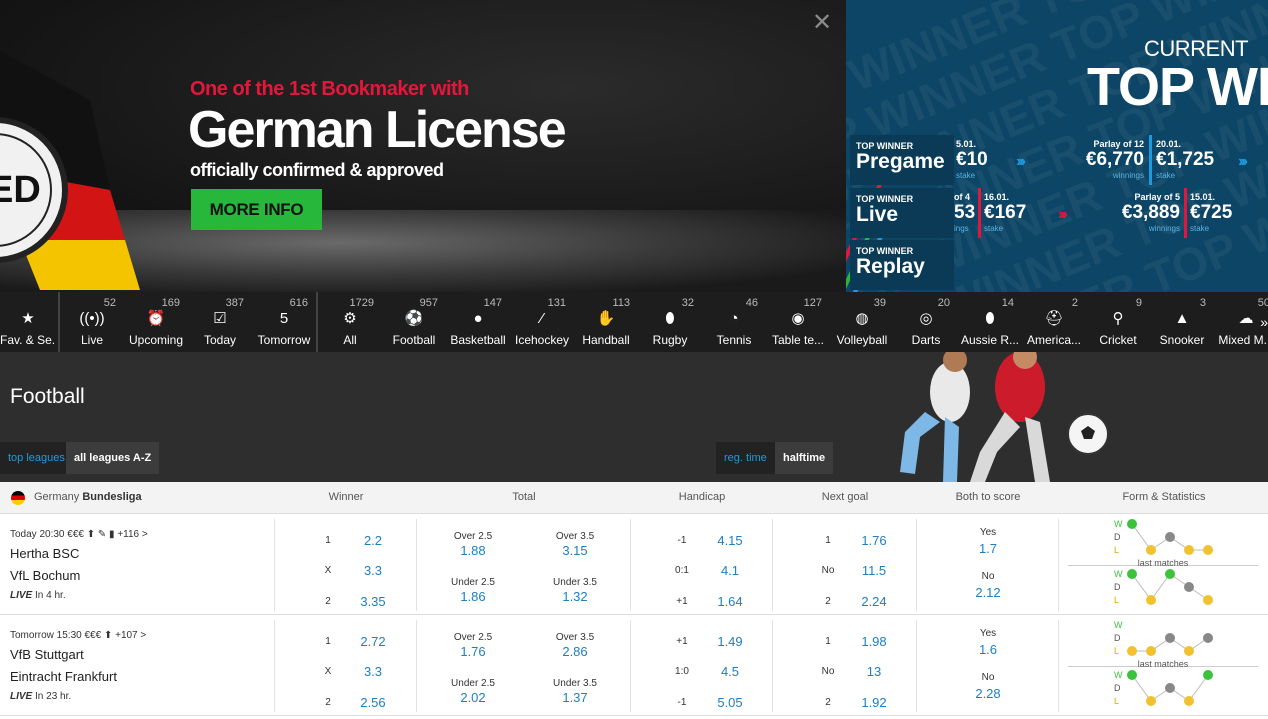 This screenshot has height=719, width=1268. Describe the element at coordinates (804, 458) in the screenshot. I see `tab-halftime: halftime` at that location.